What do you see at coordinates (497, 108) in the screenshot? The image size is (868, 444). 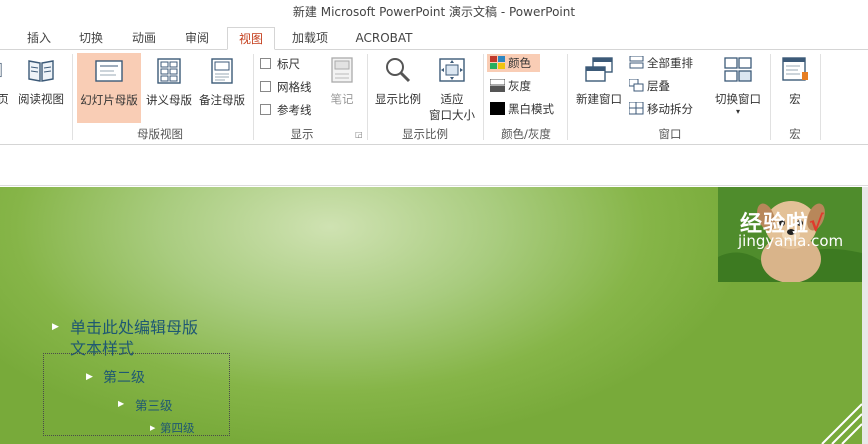 I see `black-white-icon` at bounding box center [497, 108].